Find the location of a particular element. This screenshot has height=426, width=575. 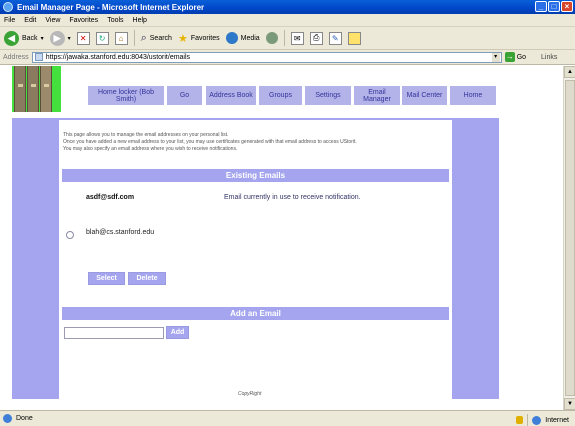

messenger-icon is located at coordinates (354, 38).